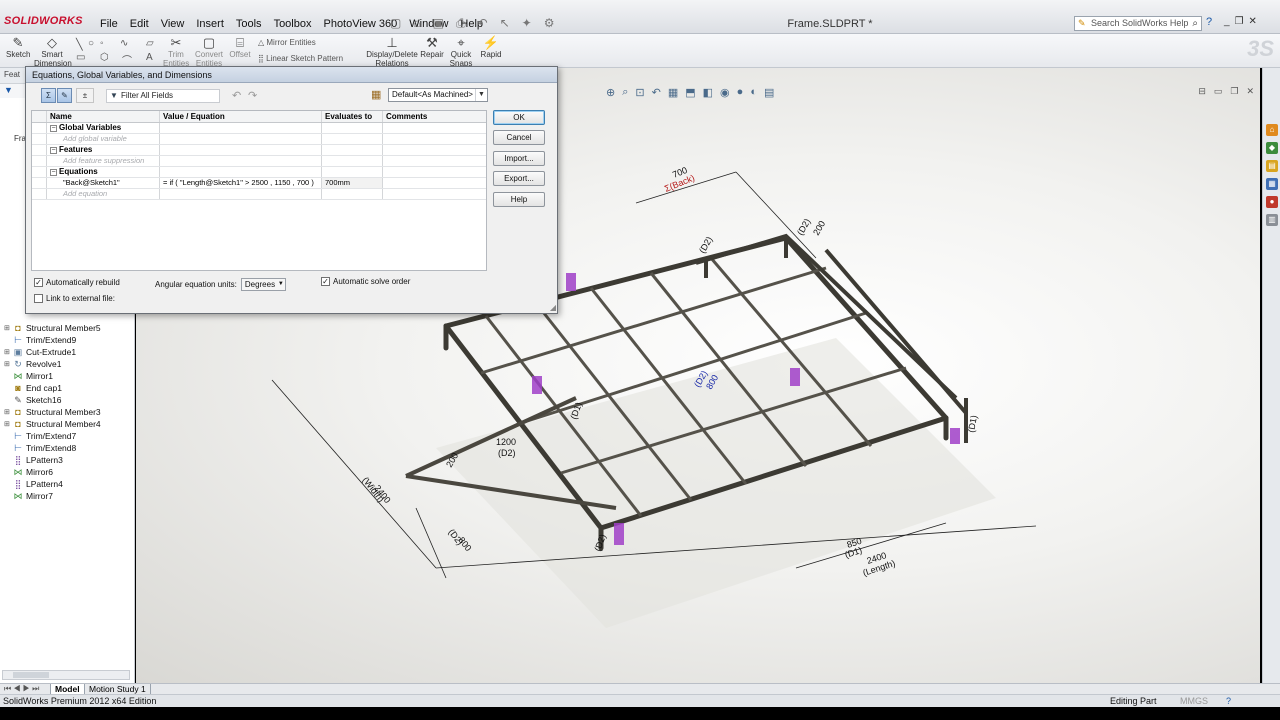 This screenshot has width=1280, height=720. Describe the element at coordinates (259, 128) in the screenshot. I see `section-global-variables: − Global Variables` at that location.